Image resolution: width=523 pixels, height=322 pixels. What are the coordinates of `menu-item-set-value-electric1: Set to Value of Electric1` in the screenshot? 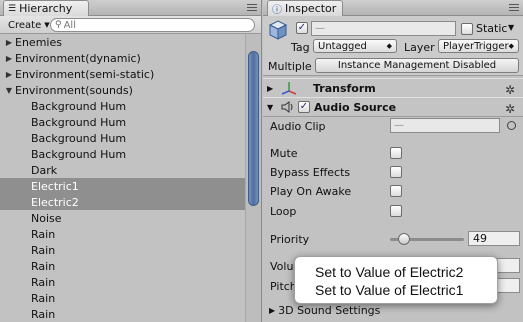 It's located at (406, 290).